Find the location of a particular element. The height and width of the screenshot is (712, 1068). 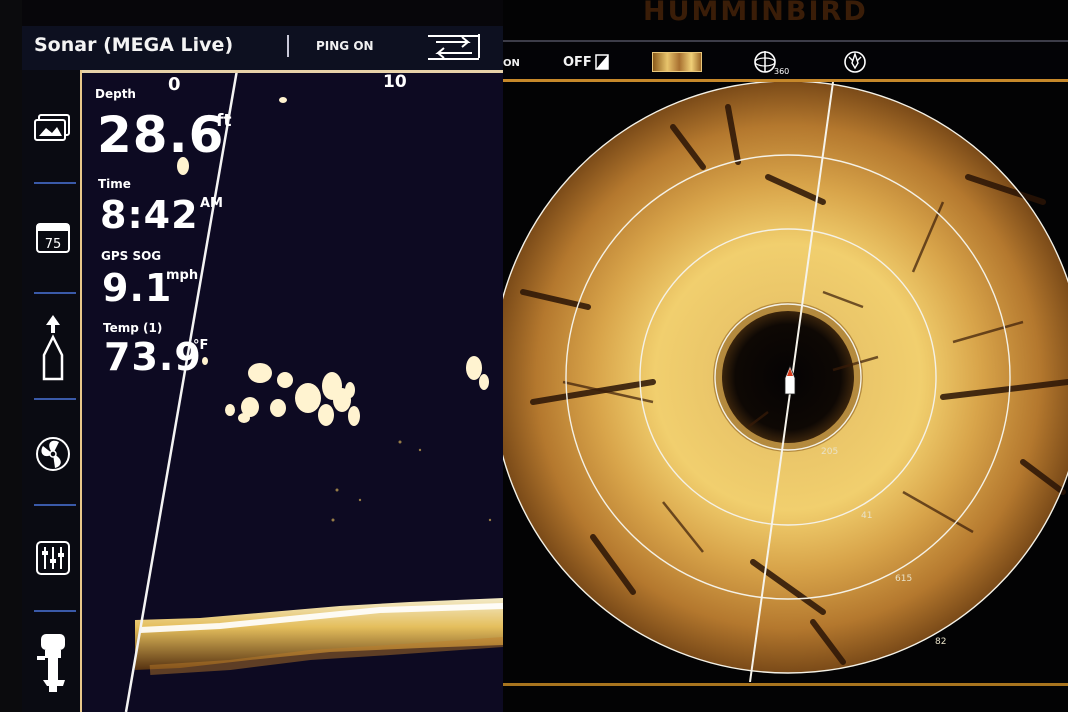

sidebar: 75 is located at coordinates (51, 391).